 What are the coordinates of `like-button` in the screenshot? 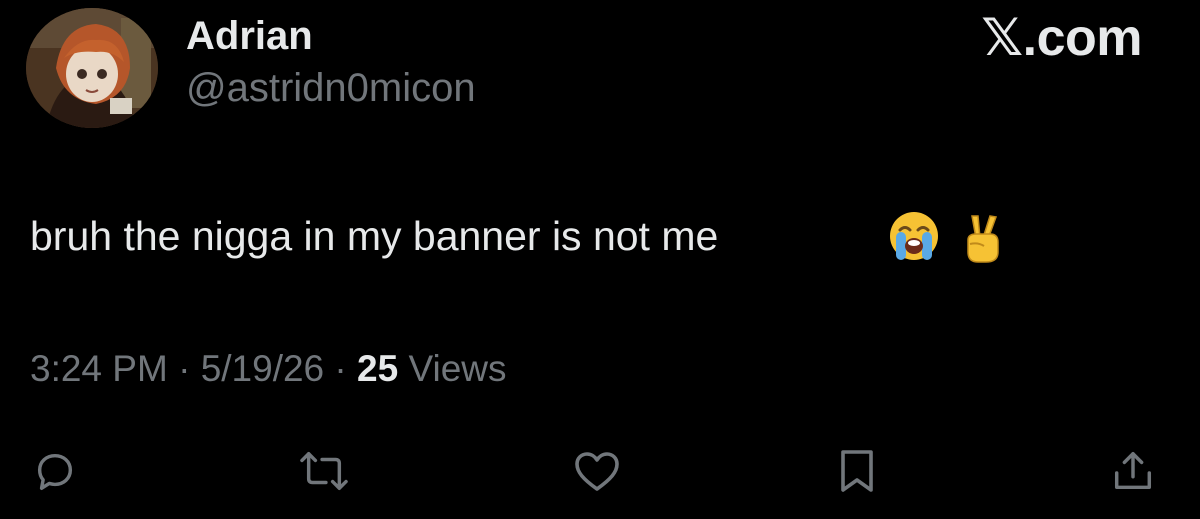 It's located at (597, 471).